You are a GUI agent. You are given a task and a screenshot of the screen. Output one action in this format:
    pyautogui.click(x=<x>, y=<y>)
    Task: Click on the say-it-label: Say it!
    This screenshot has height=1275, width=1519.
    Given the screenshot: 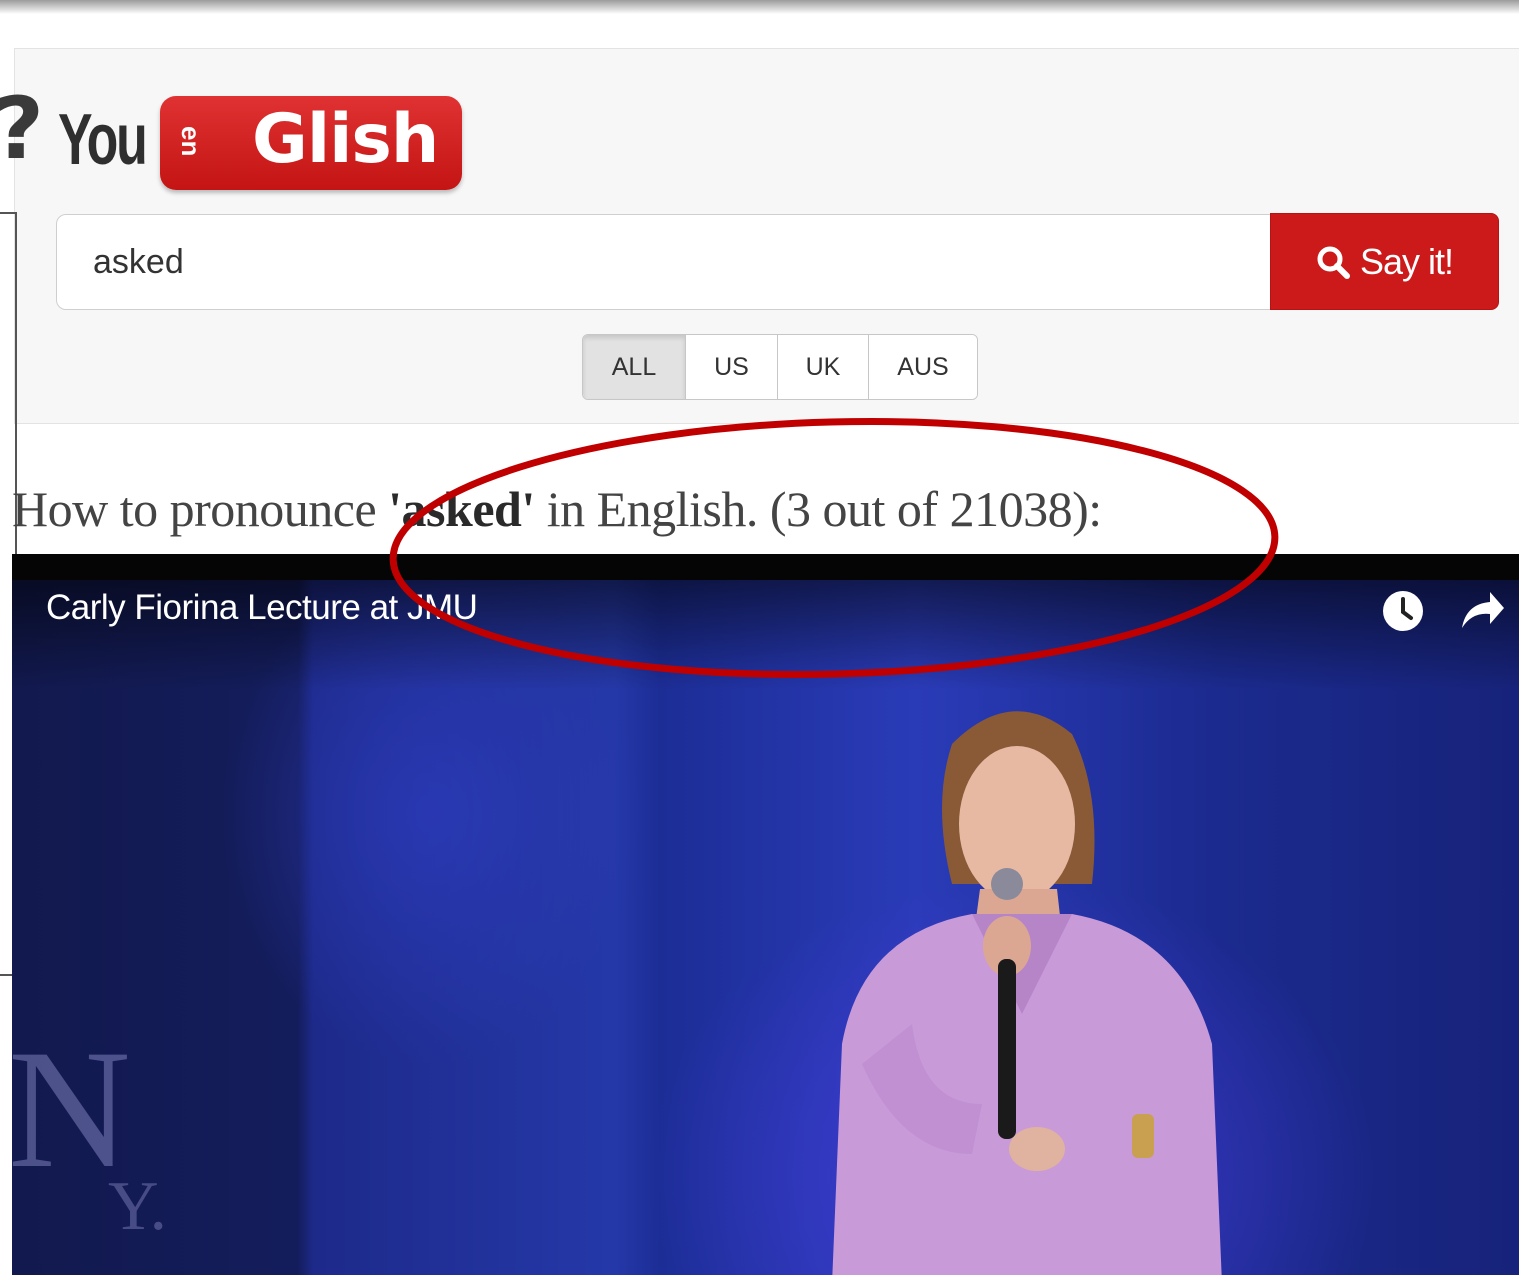 What is the action you would take?
    pyautogui.click(x=1406, y=261)
    